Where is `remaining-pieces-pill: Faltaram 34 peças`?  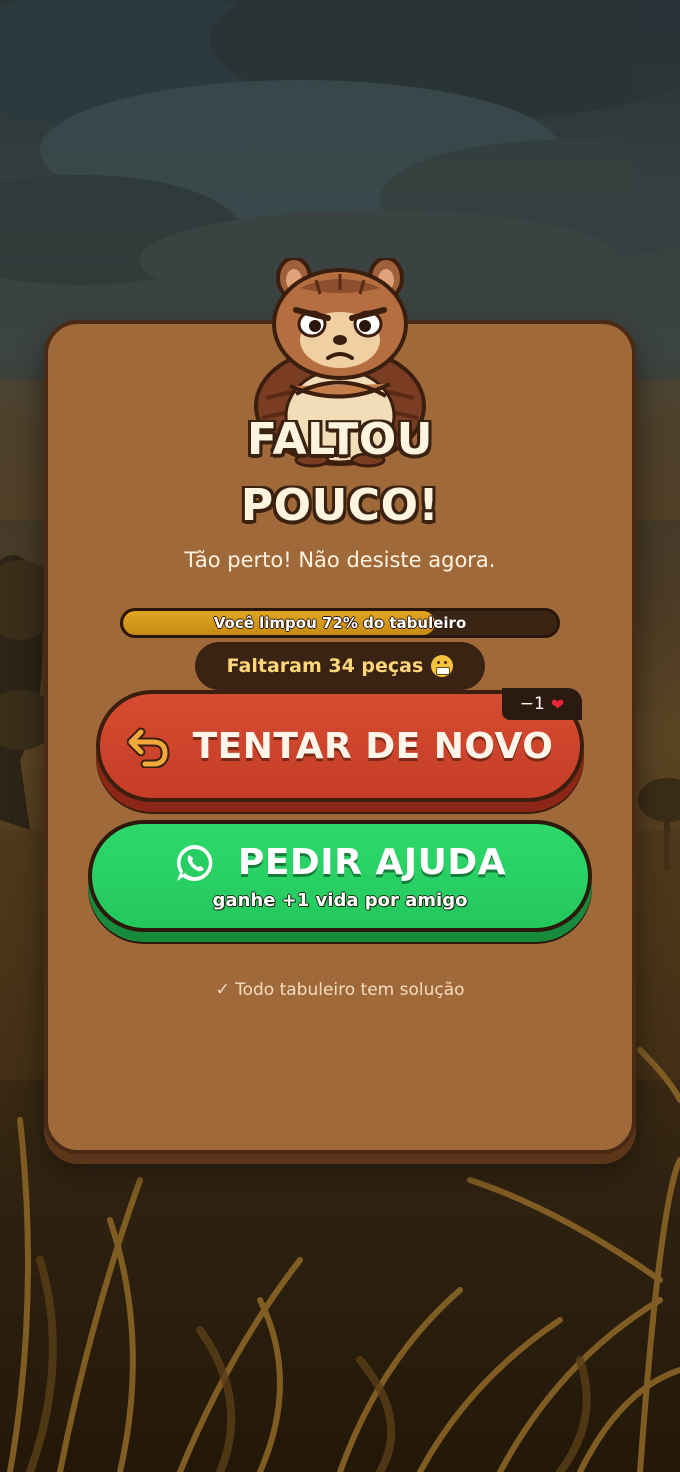
remaining-pieces-pill: Faltaram 34 peças is located at coordinates (340, 666).